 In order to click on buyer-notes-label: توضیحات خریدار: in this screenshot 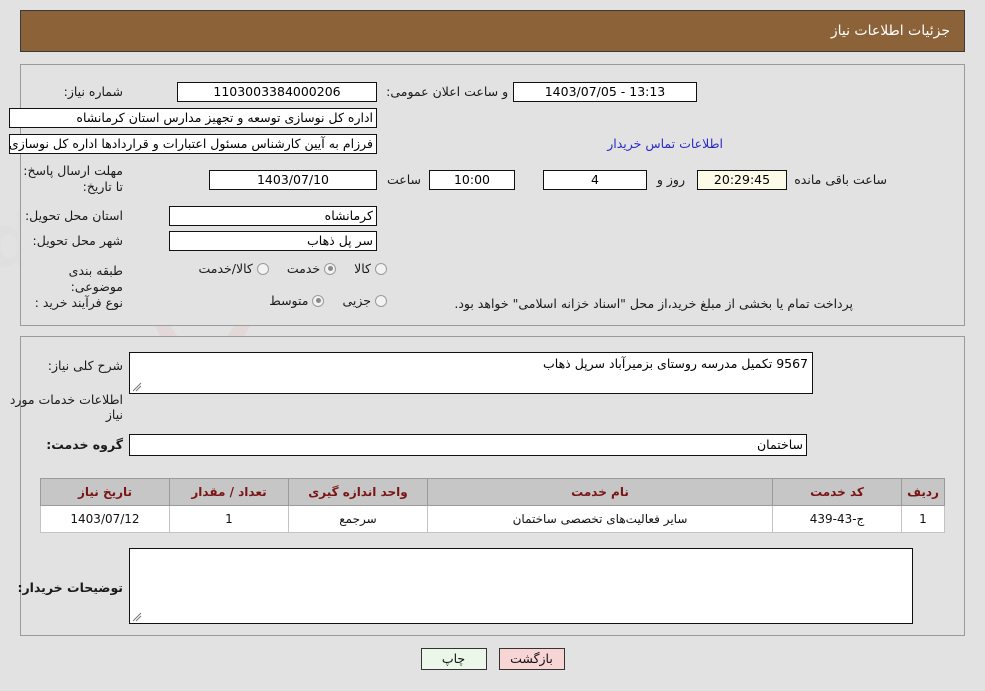, I will do `click(70, 587)`.